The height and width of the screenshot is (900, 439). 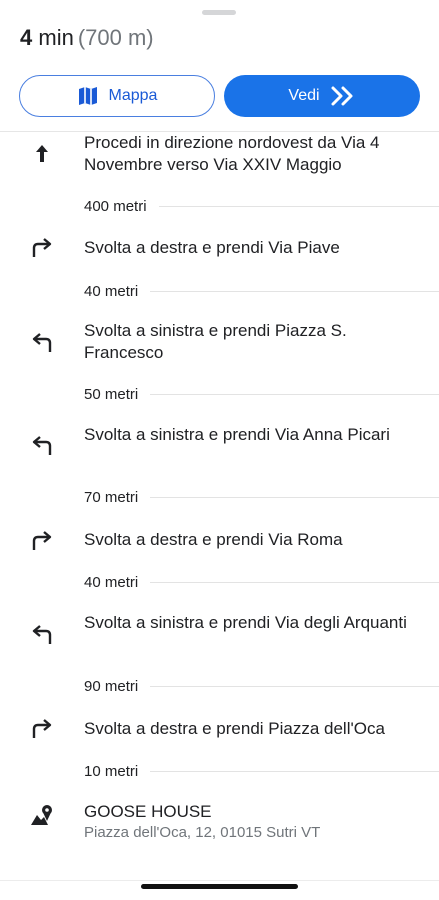 I want to click on destination-address: Piazza dell'Oca, 12, 01015 Sutri VT, so click(x=202, y=832).